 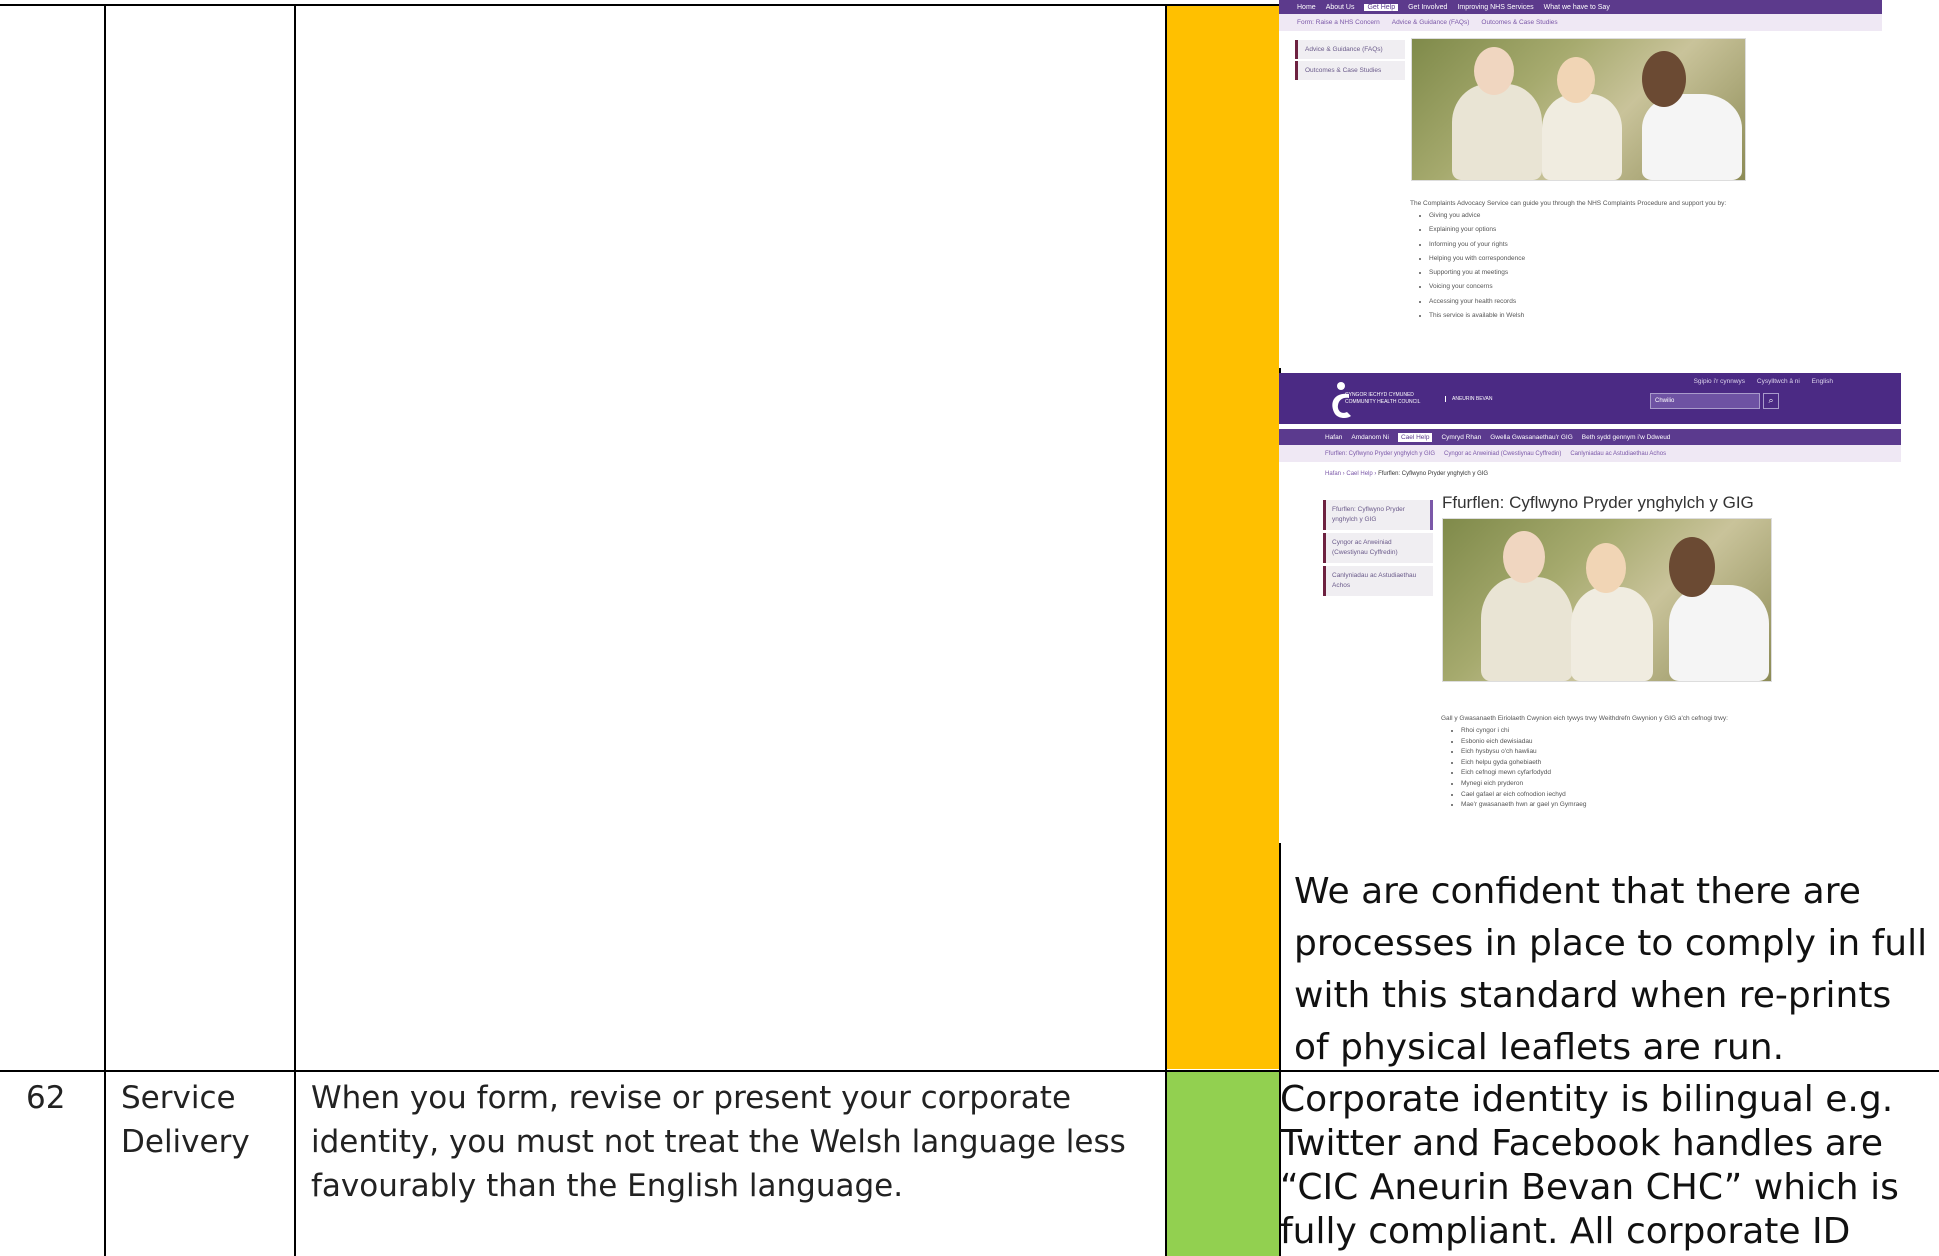 What do you see at coordinates (1524, 795) in the screenshot?
I see `list-item: Cael gafael ar eich cofnodion iechyd` at bounding box center [1524, 795].